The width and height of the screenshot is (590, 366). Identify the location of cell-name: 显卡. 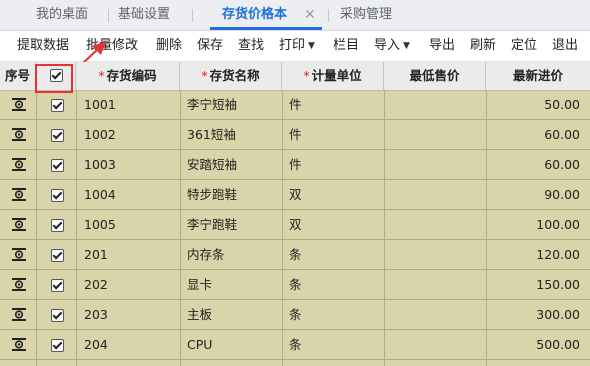
(199, 285).